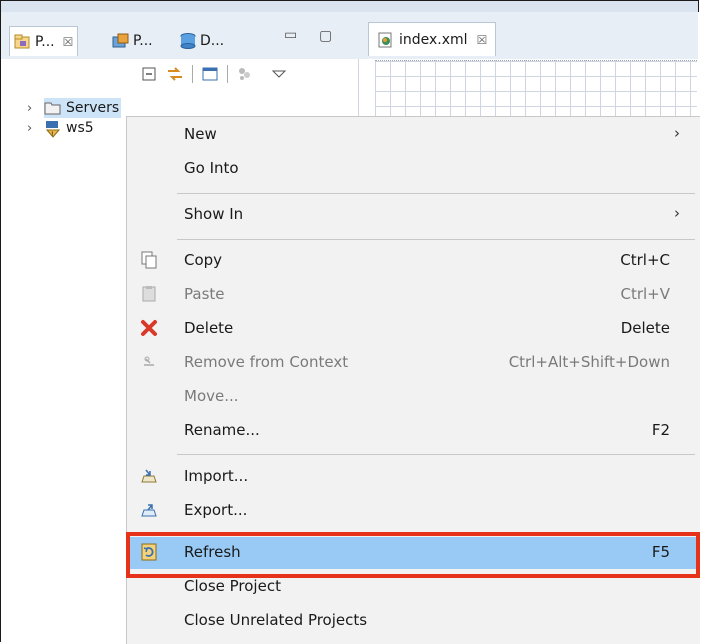 This screenshot has height=644, width=701. I want to click on menu-item-delete: Delete Delete, so click(413, 329).